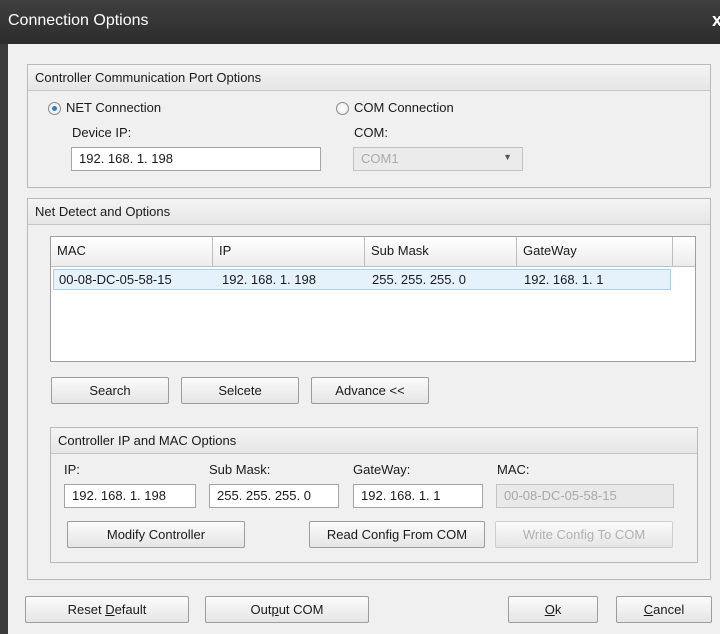  I want to click on selcete-button: Selcete, so click(240, 390).